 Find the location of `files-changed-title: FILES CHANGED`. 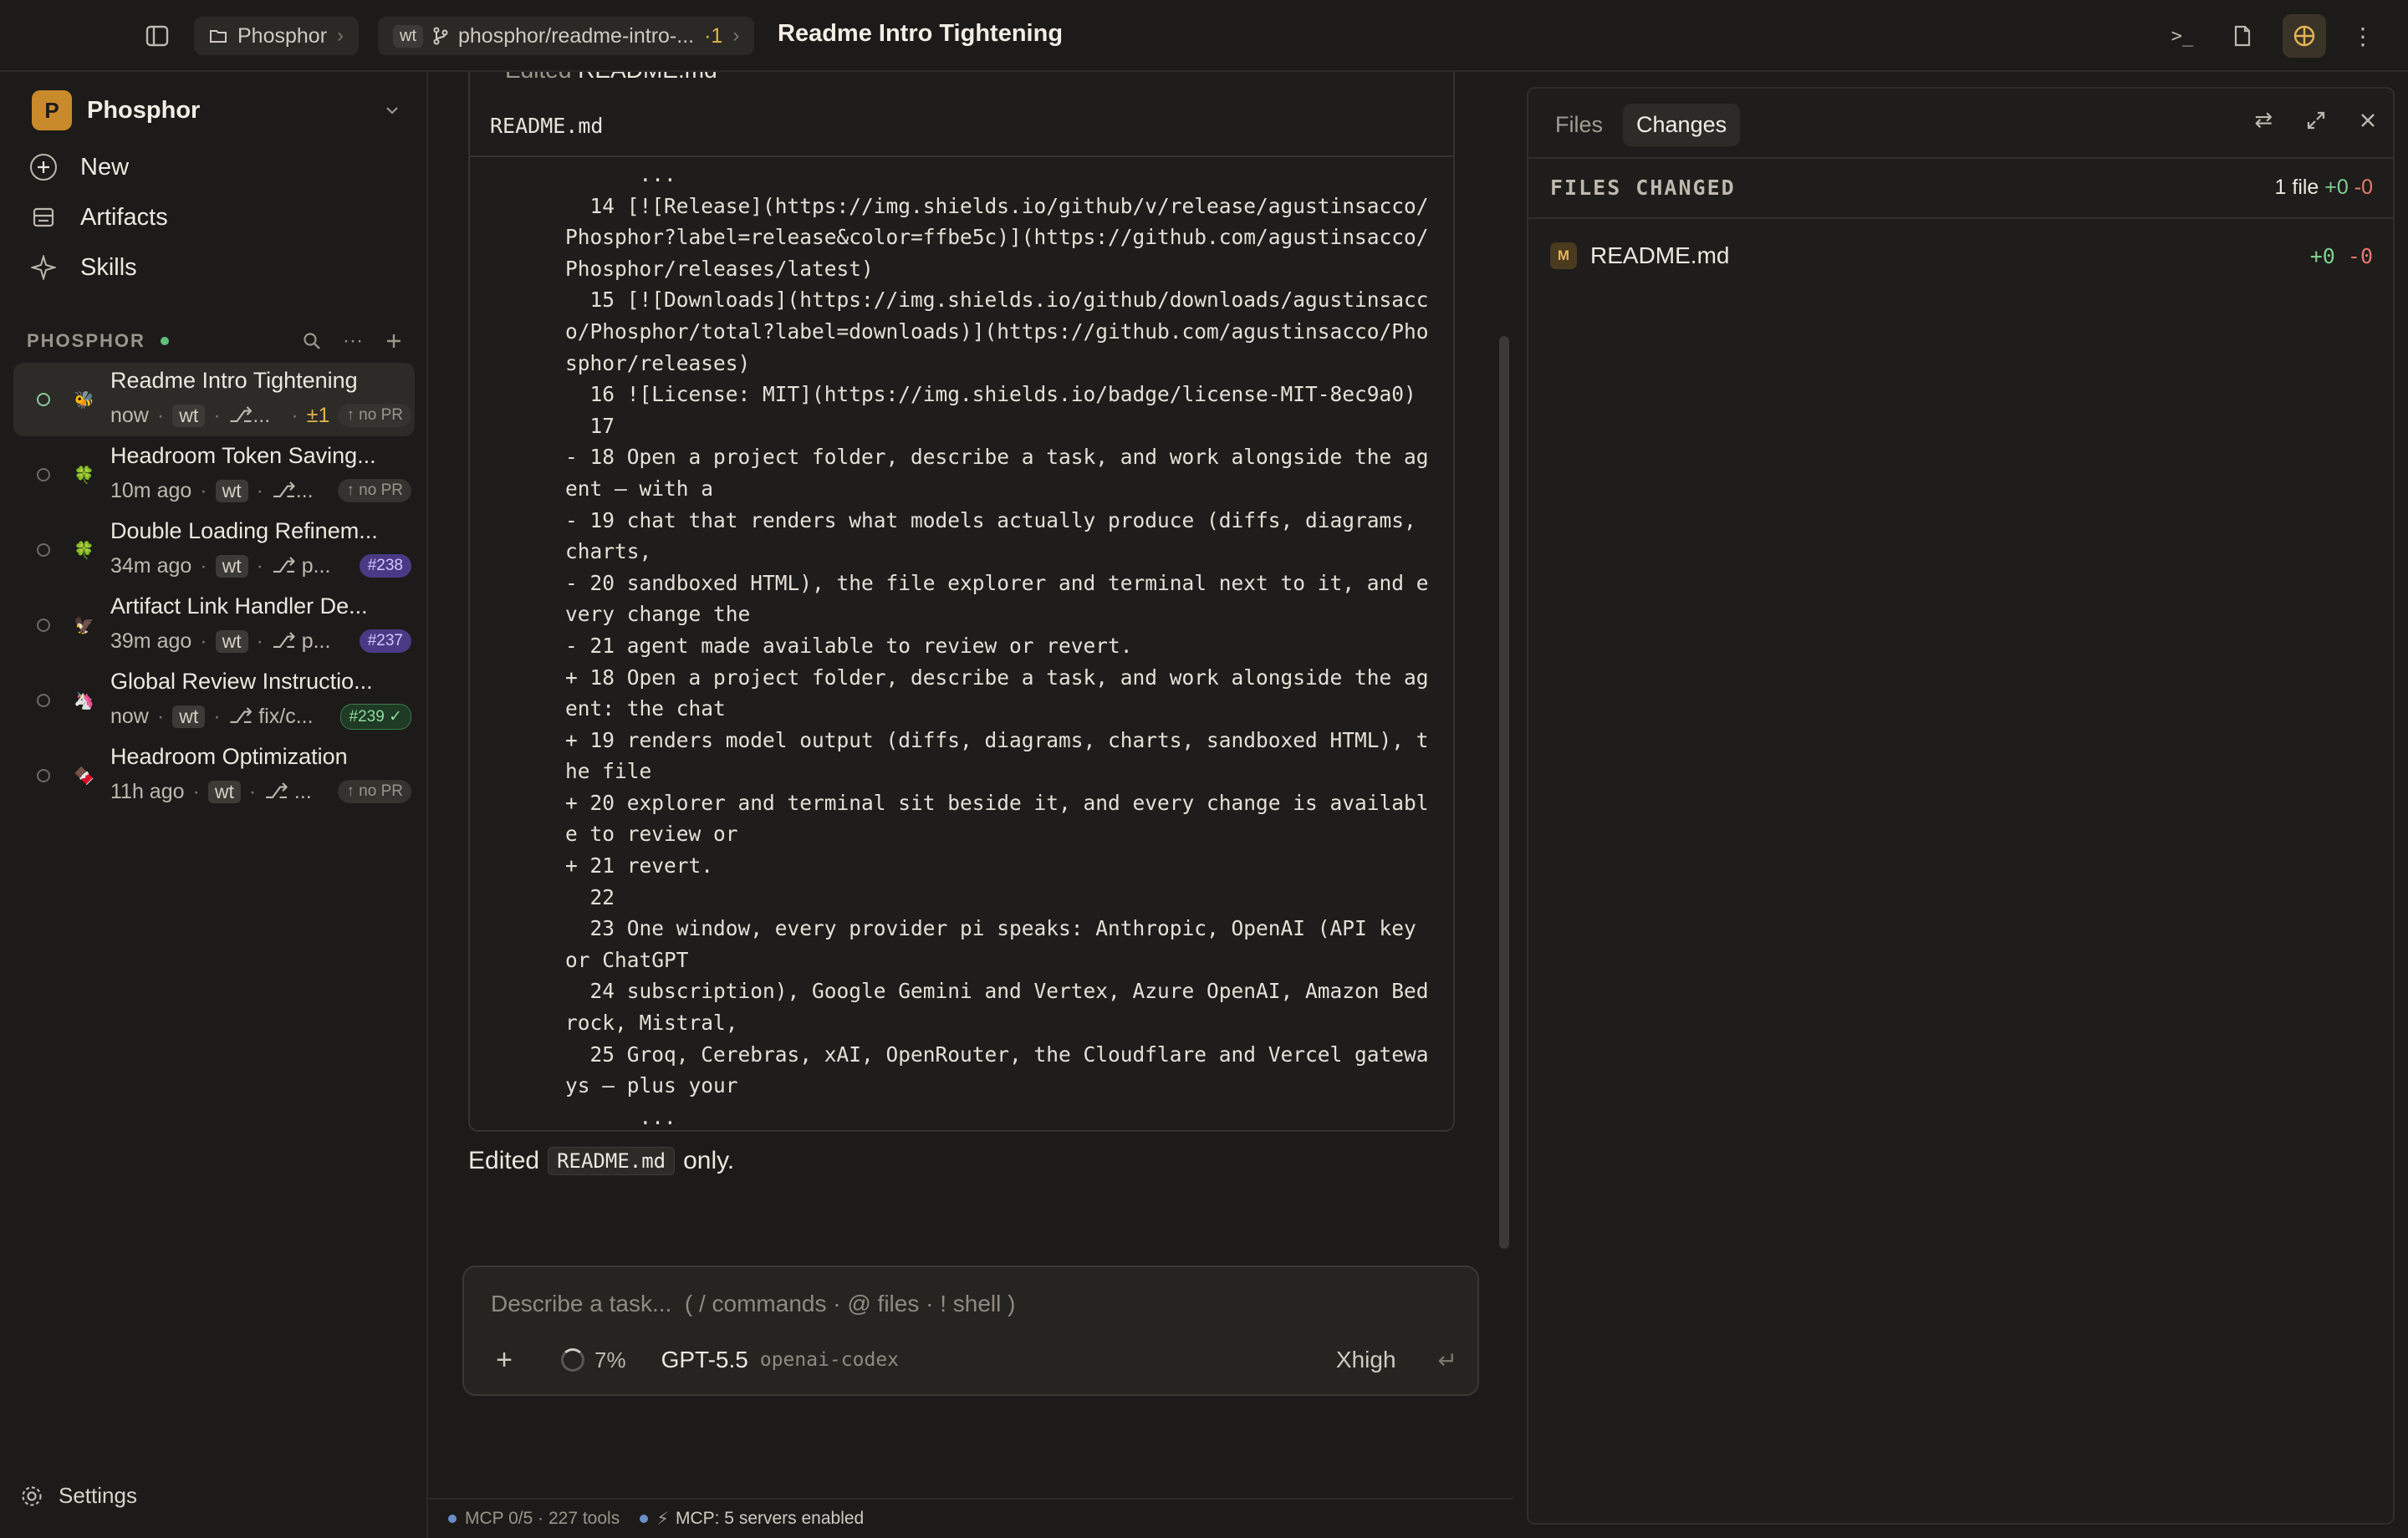

files-changed-title: FILES CHANGED is located at coordinates (1643, 188).